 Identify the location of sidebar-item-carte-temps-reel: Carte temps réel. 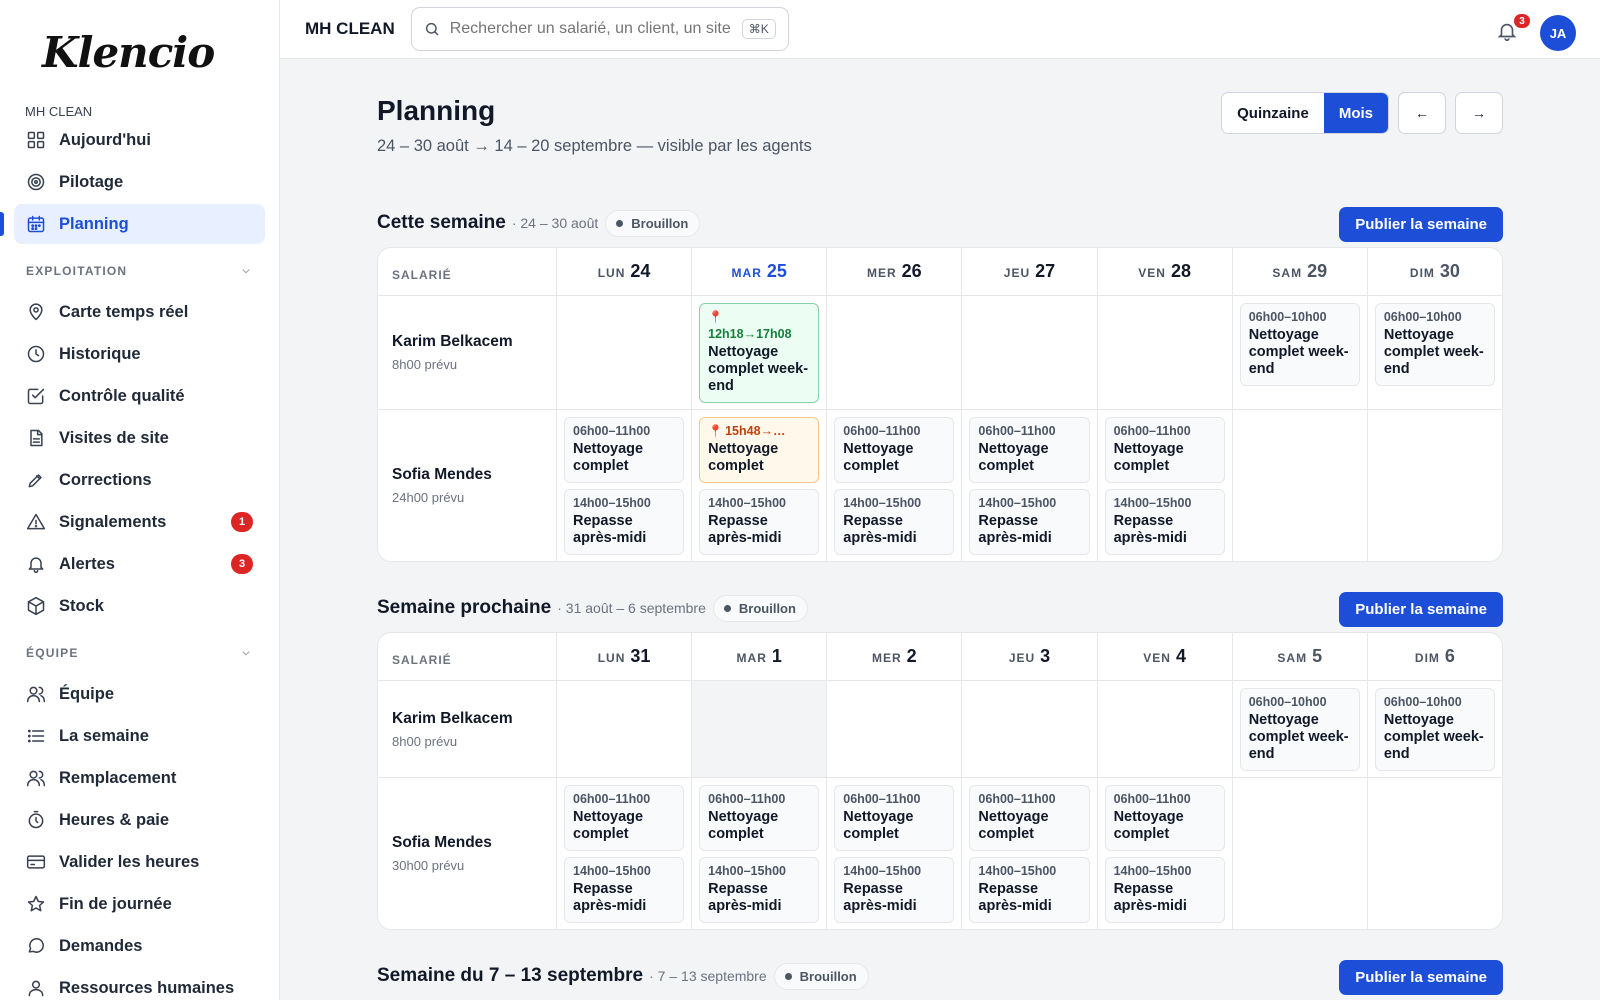
(139, 312).